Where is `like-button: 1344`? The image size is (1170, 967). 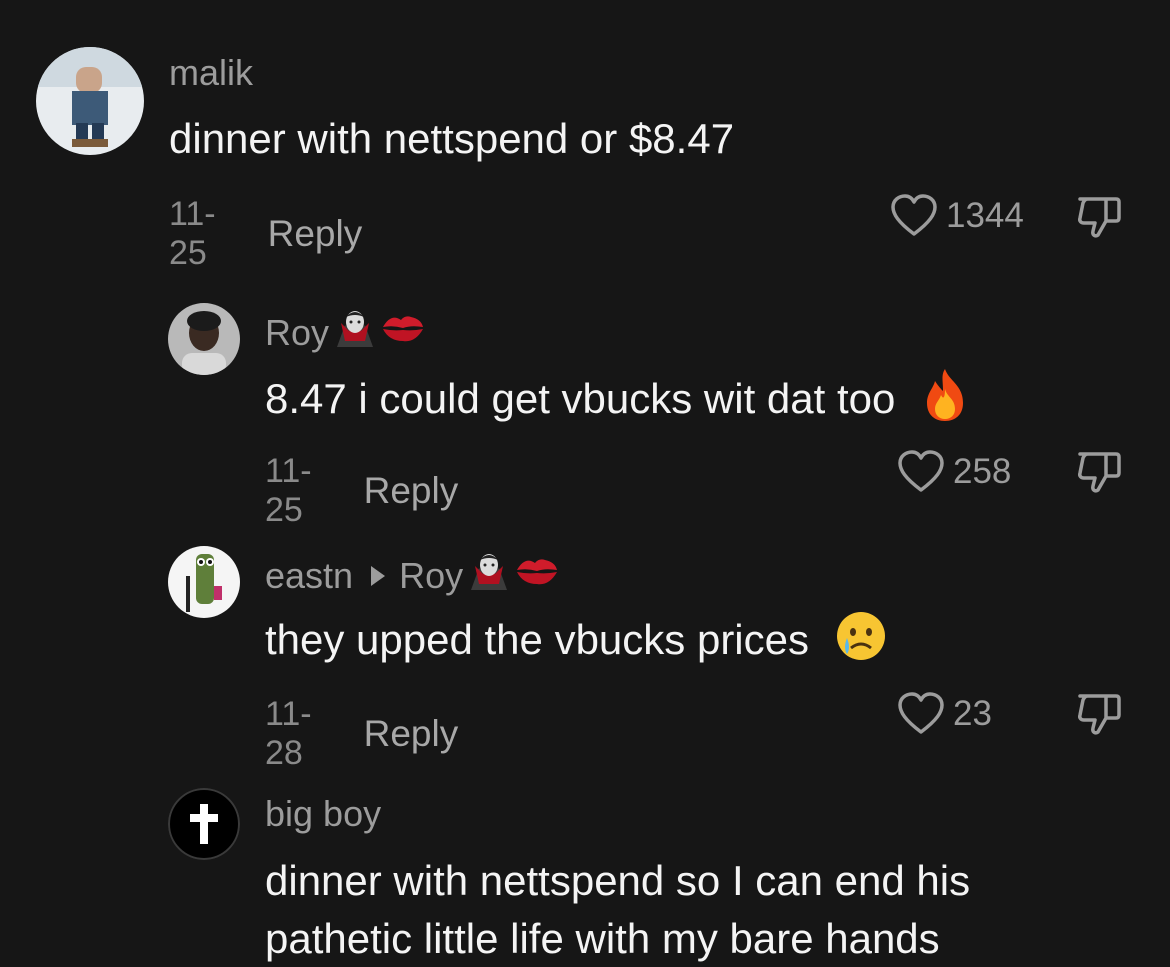 like-button: 1344 is located at coordinates (957, 216).